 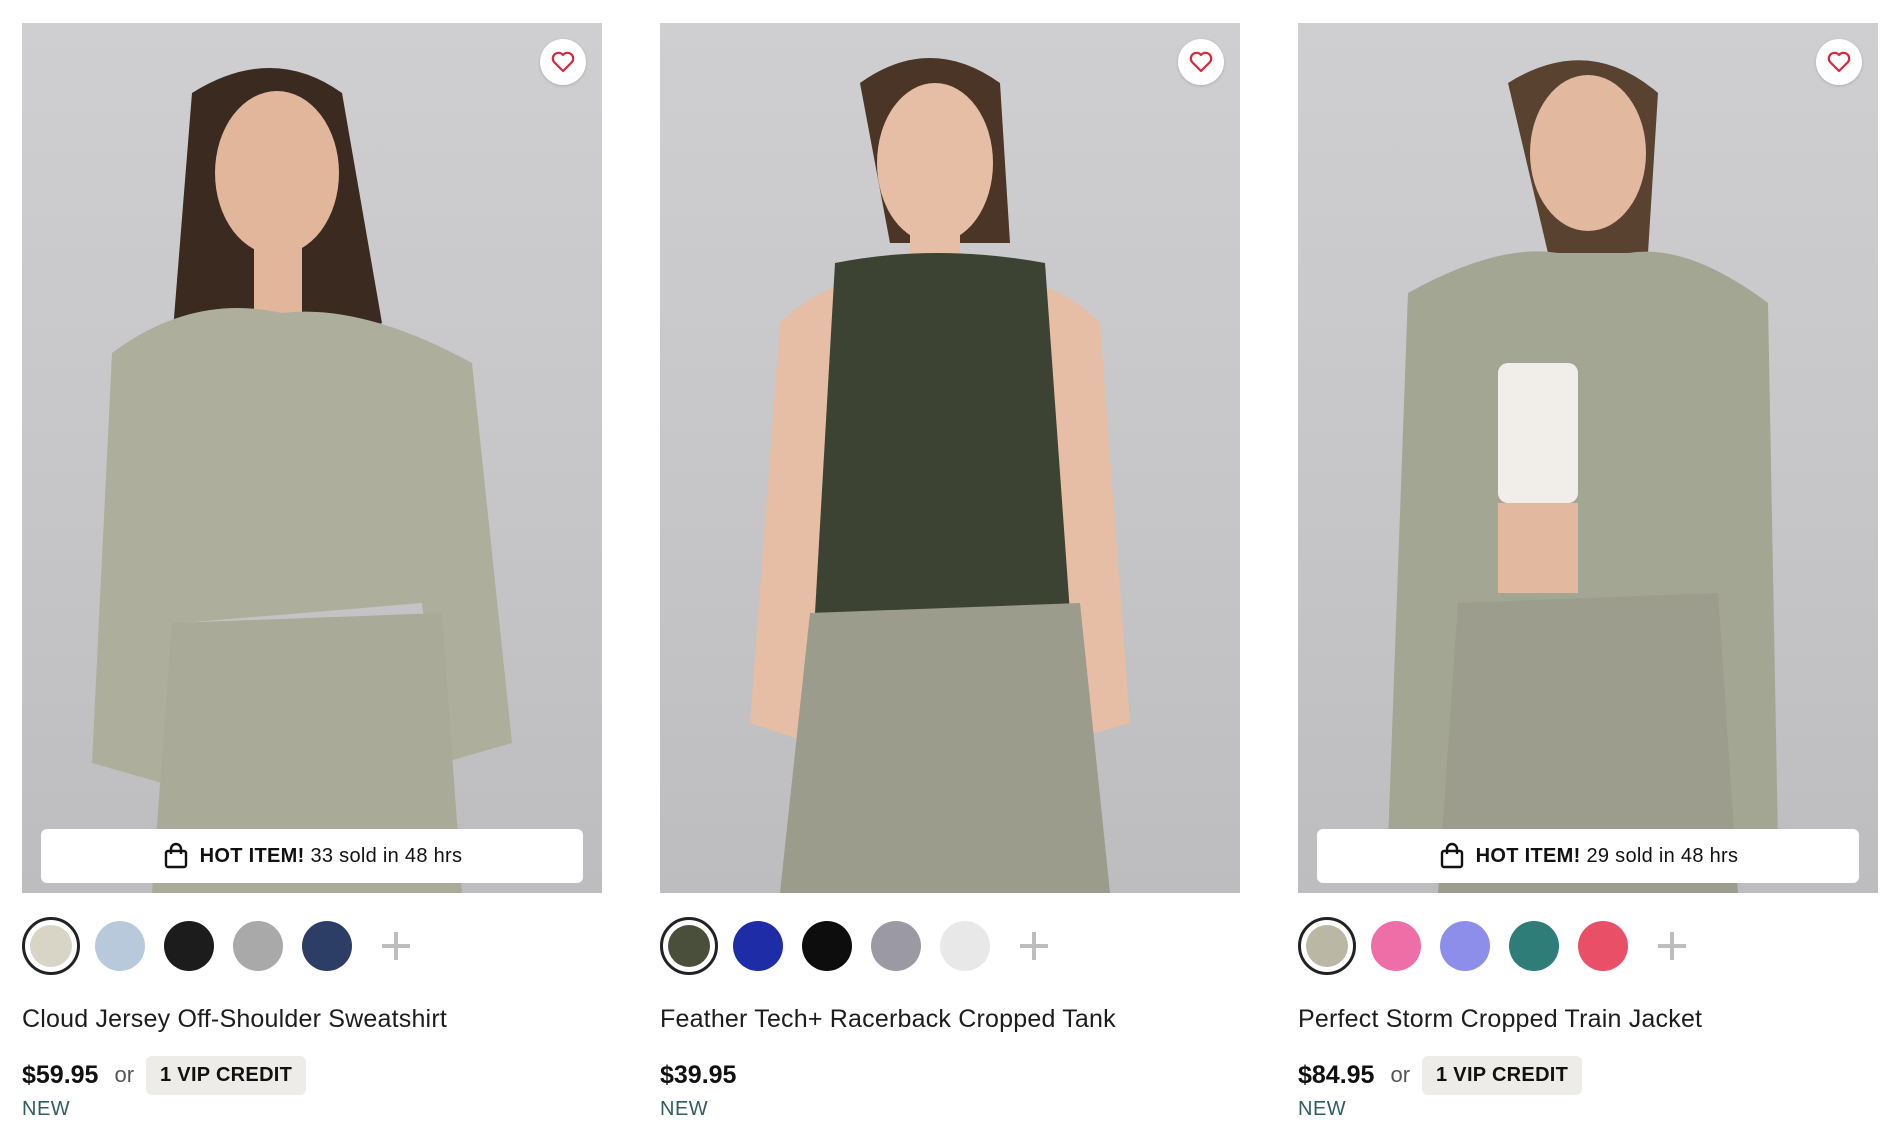 I want to click on product-price: $84.95, so click(x=1336, y=1074).